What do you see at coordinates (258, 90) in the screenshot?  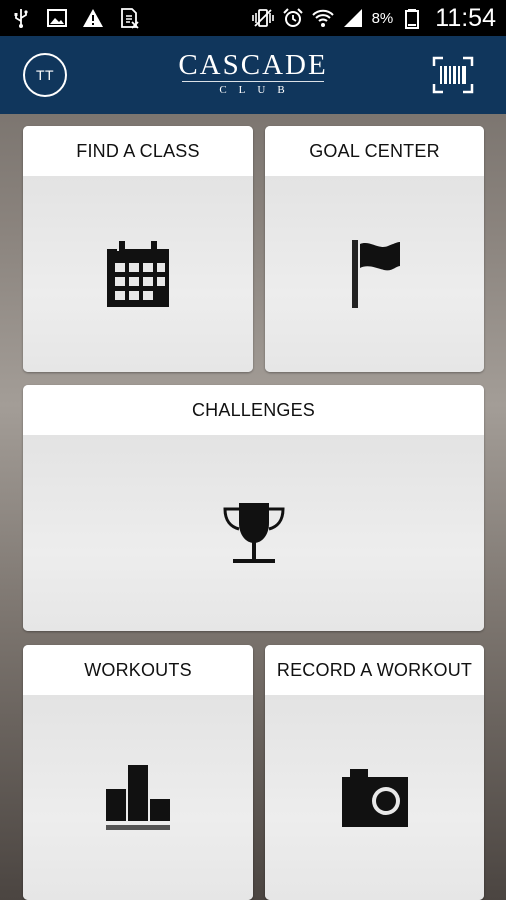 I see `logo-sub-text: CLUB` at bounding box center [258, 90].